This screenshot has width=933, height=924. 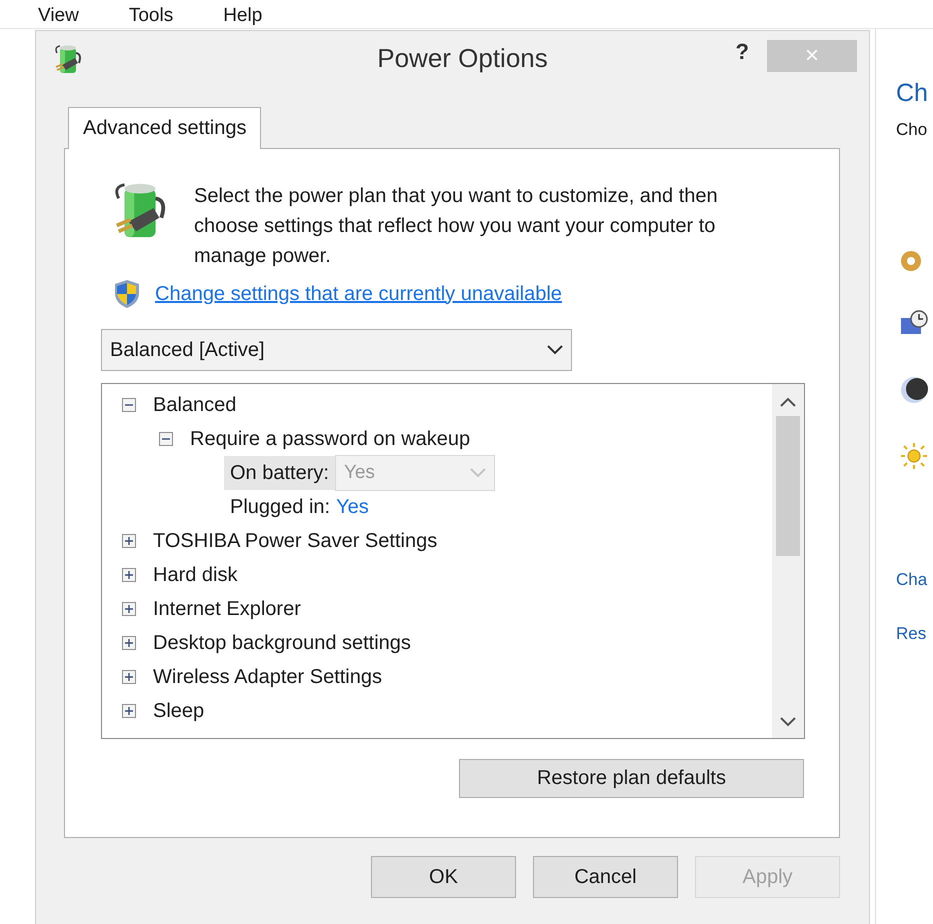 What do you see at coordinates (456, 226) in the screenshot?
I see `intro-text: Select the power plan that you want to customize, and then choose settings that reflect how you want your computer to manage power.` at bounding box center [456, 226].